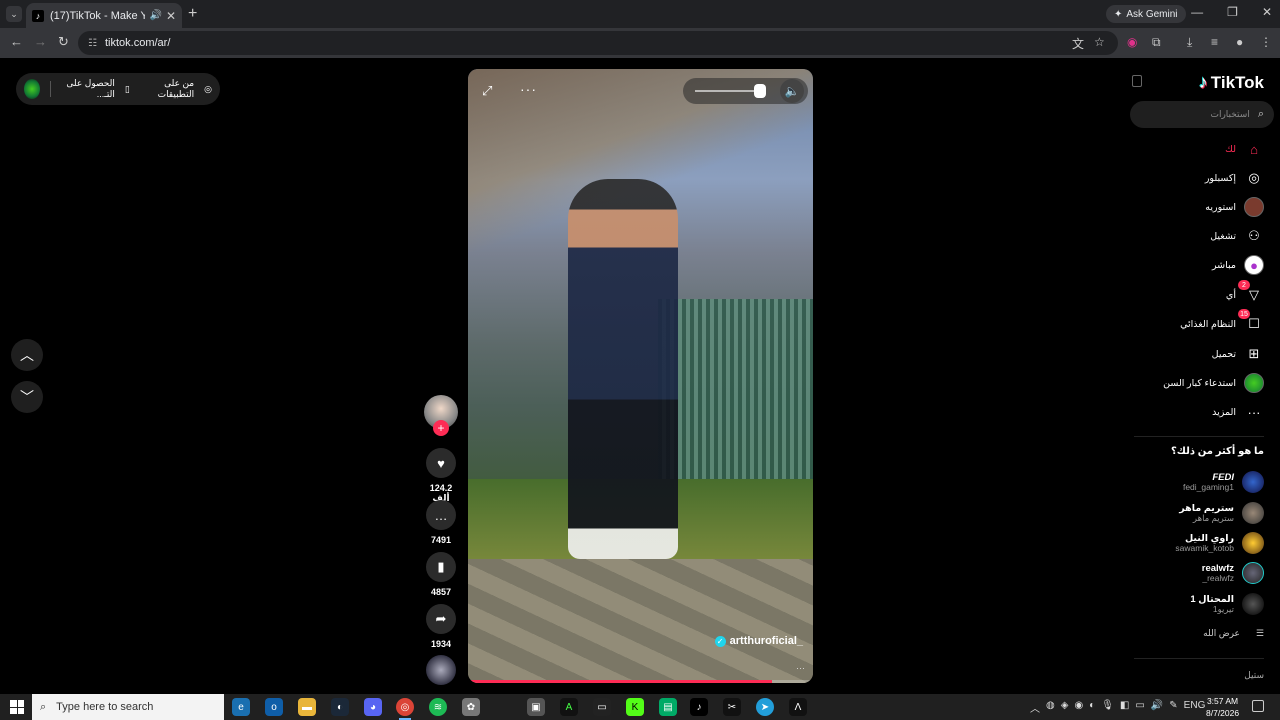 The image size is (1280, 720). Describe the element at coordinates (1245, 292) in the screenshot. I see `sidebar-item-messages: ▽ 2 أي` at that location.